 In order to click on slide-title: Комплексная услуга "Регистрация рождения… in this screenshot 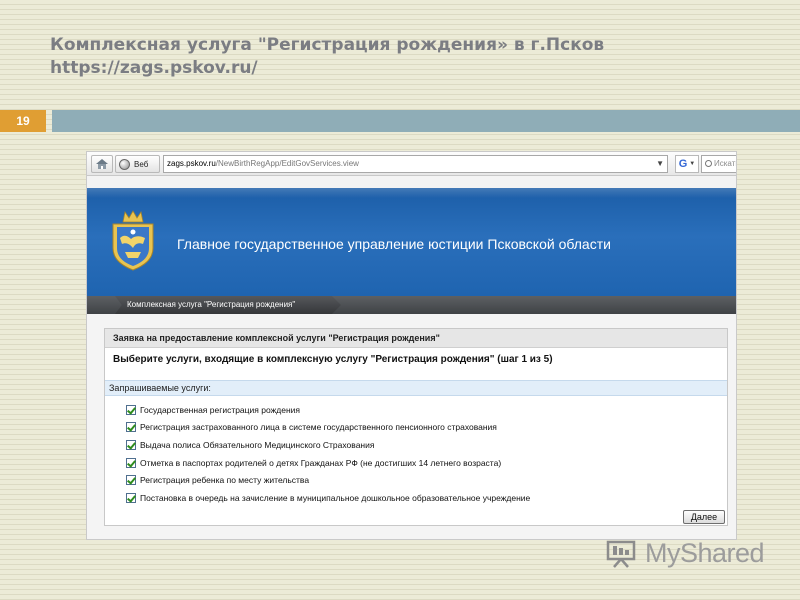, I will do `click(410, 57)`.